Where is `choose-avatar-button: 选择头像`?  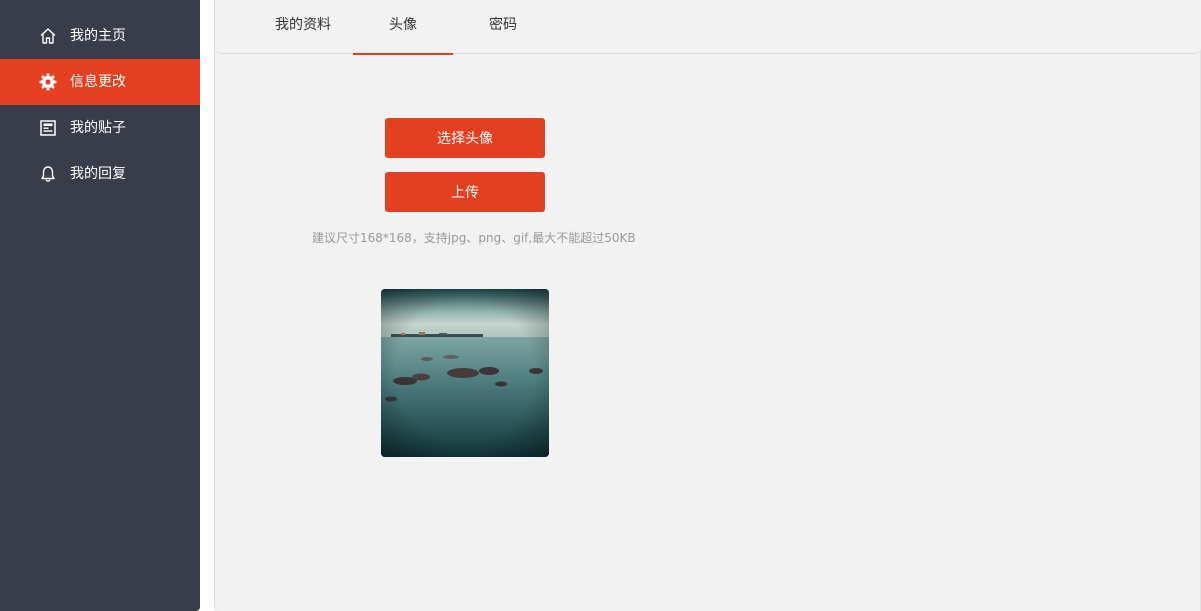
choose-avatar-button: 选择头像 is located at coordinates (465, 138).